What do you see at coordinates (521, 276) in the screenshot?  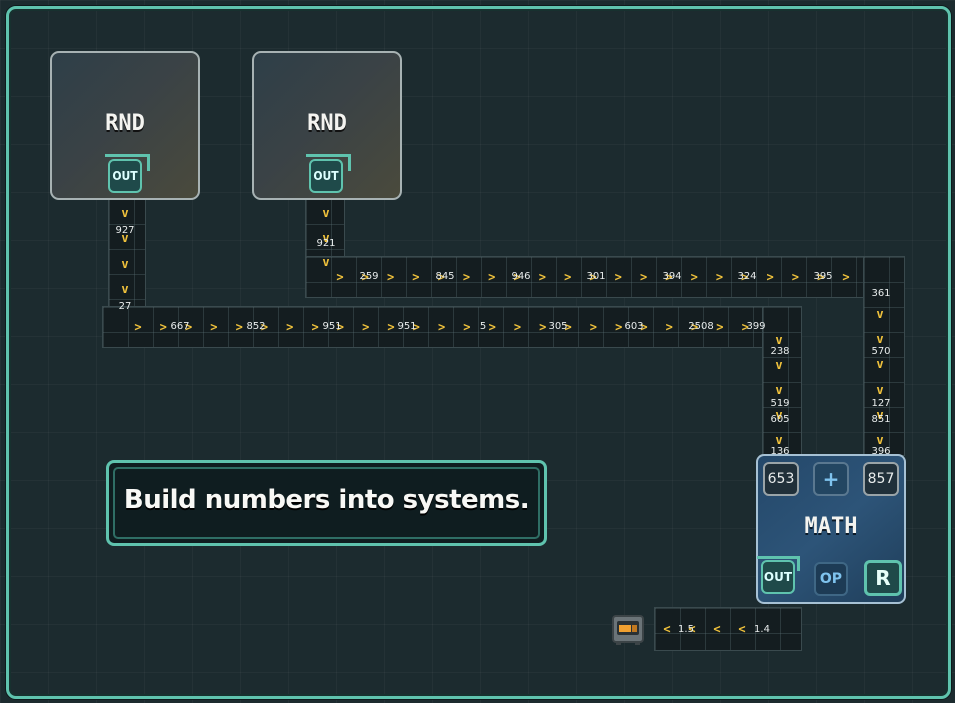 I see `belt-number: 946` at bounding box center [521, 276].